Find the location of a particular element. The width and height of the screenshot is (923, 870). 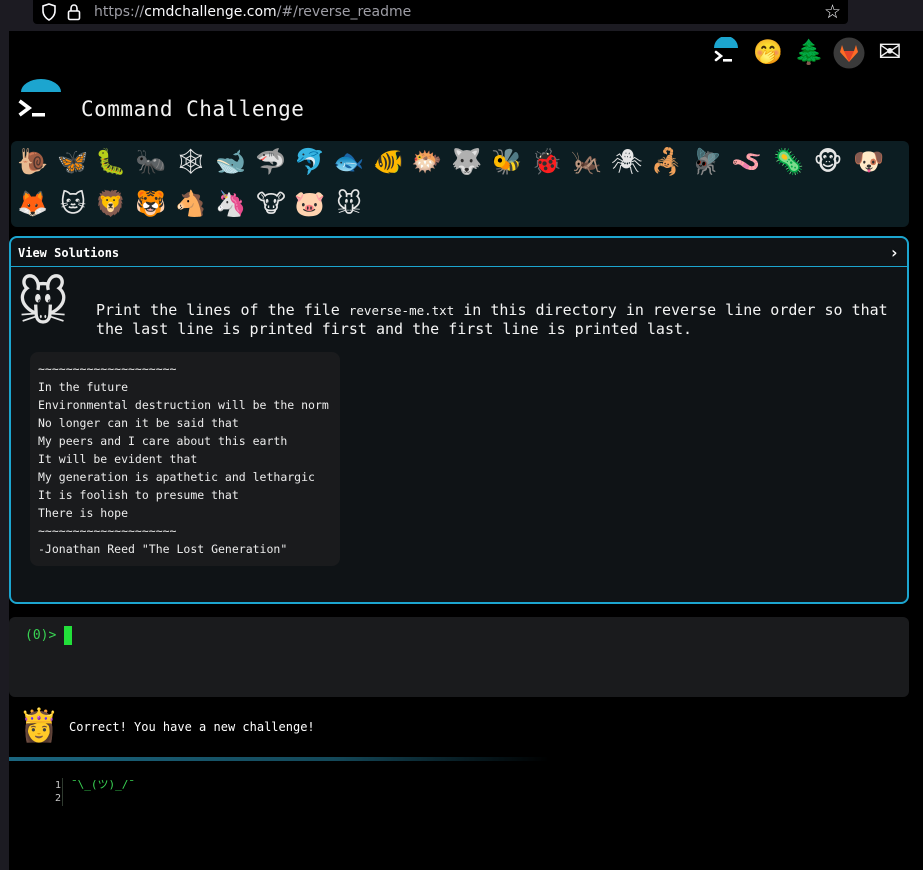

tropical-fish-icon: 🐠 is located at coordinates (389, 162).